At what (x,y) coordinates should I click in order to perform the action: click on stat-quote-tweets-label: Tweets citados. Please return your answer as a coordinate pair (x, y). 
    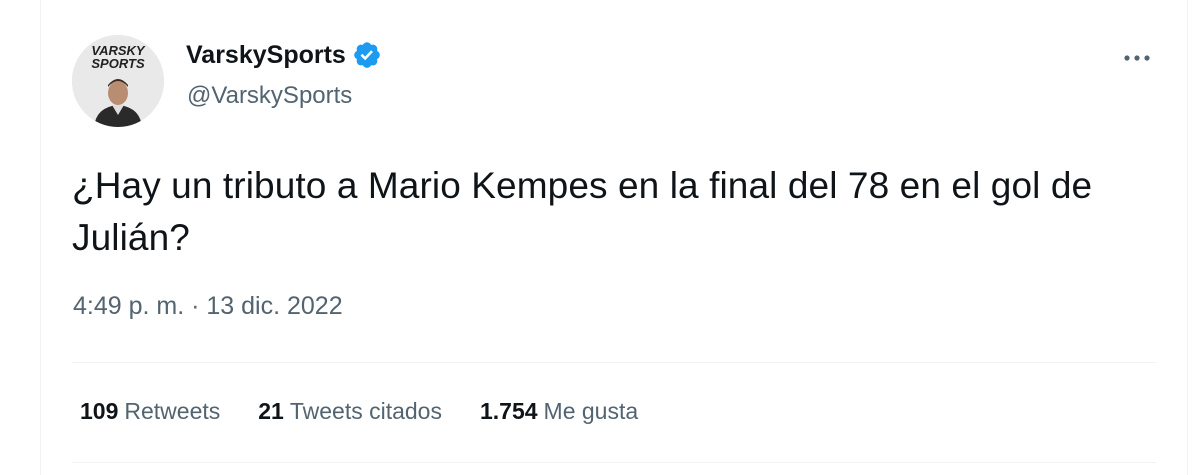
    Looking at the image, I should click on (365, 411).